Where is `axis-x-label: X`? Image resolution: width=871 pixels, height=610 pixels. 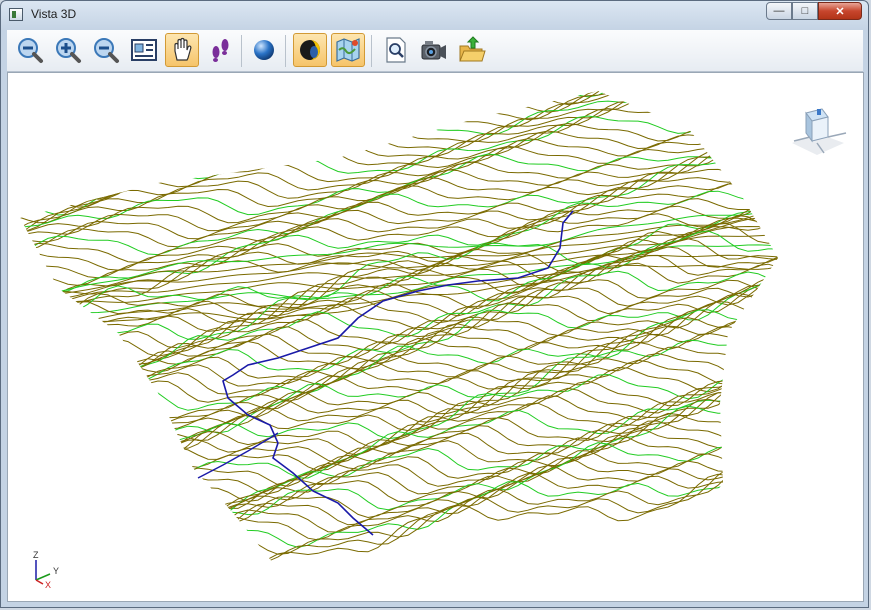 axis-x-label: X is located at coordinates (48, 584).